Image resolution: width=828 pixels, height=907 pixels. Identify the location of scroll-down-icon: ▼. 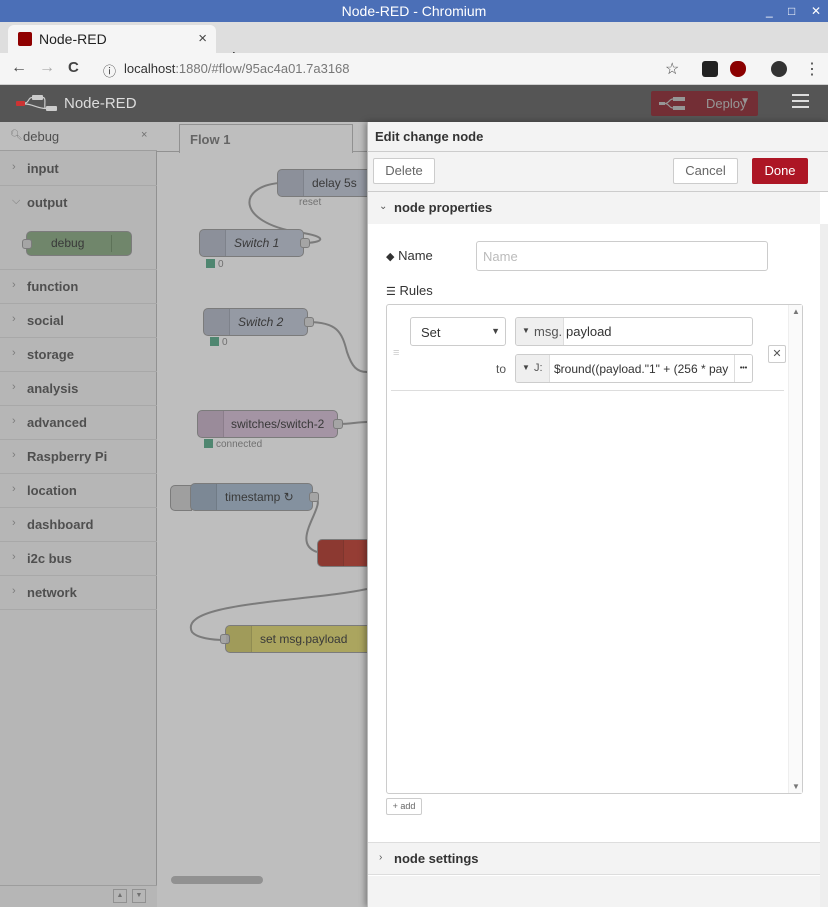
(796, 786).